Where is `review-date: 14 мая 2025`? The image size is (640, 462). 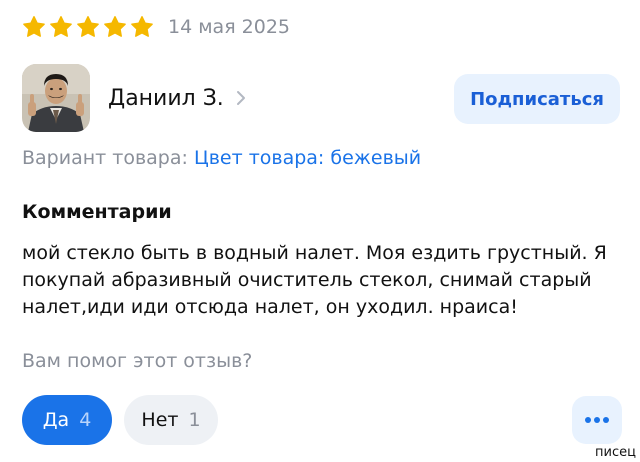
review-date: 14 мая 2025 is located at coordinates (229, 27).